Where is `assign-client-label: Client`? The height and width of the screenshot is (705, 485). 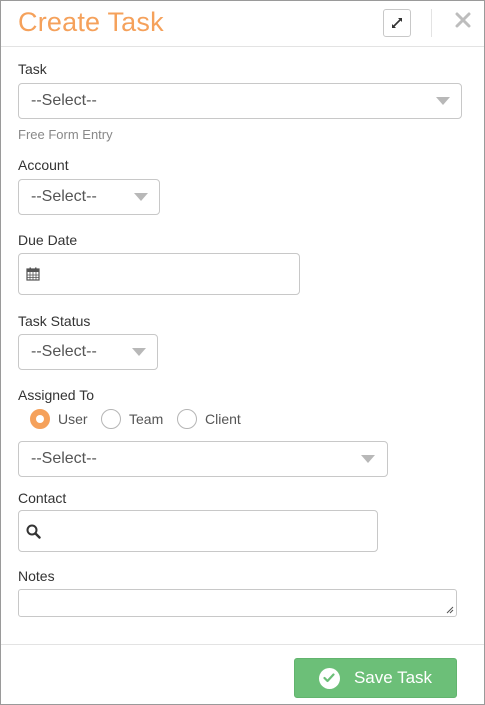 assign-client-label: Client is located at coordinates (223, 419).